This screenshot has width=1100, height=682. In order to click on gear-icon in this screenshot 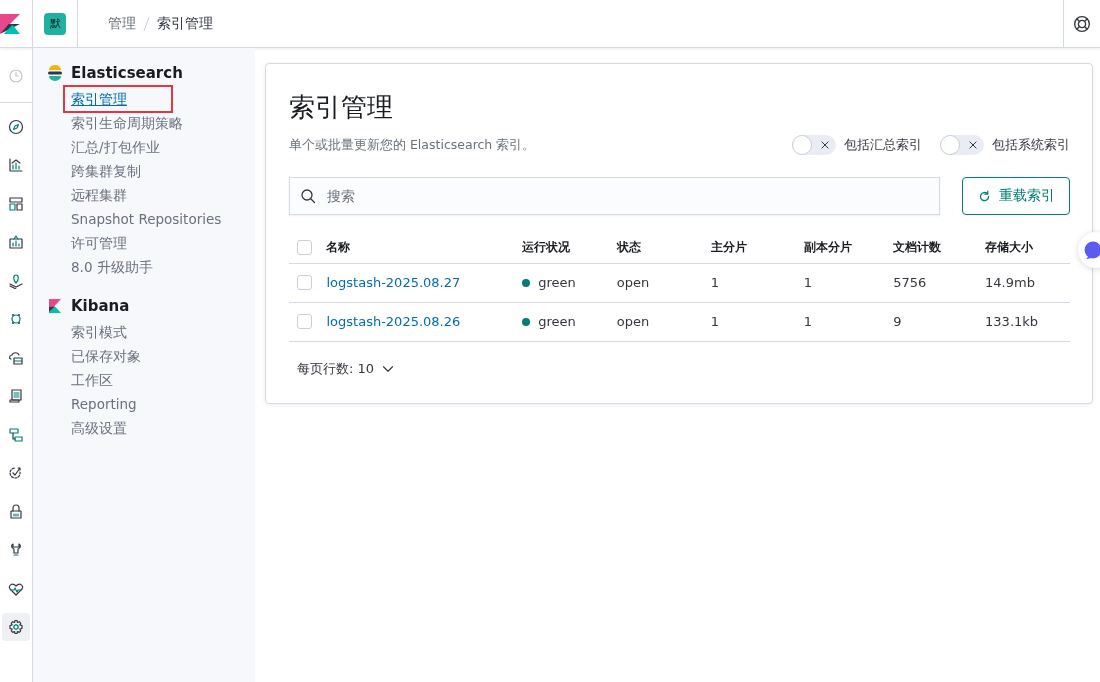, I will do `click(16, 627)`.